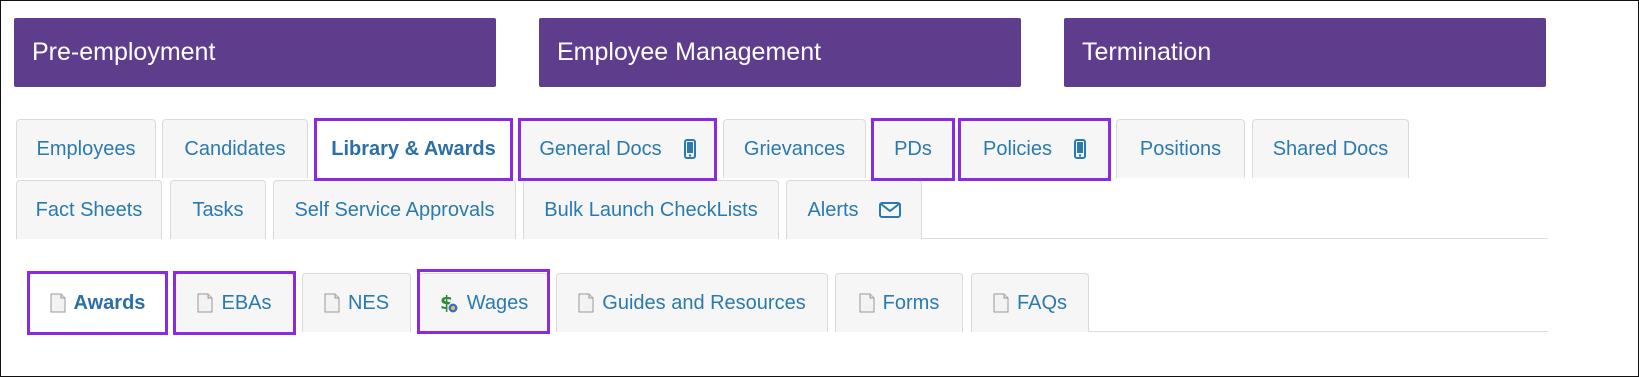 This screenshot has width=1639, height=377. I want to click on tab-label: Alerts, so click(833, 209).